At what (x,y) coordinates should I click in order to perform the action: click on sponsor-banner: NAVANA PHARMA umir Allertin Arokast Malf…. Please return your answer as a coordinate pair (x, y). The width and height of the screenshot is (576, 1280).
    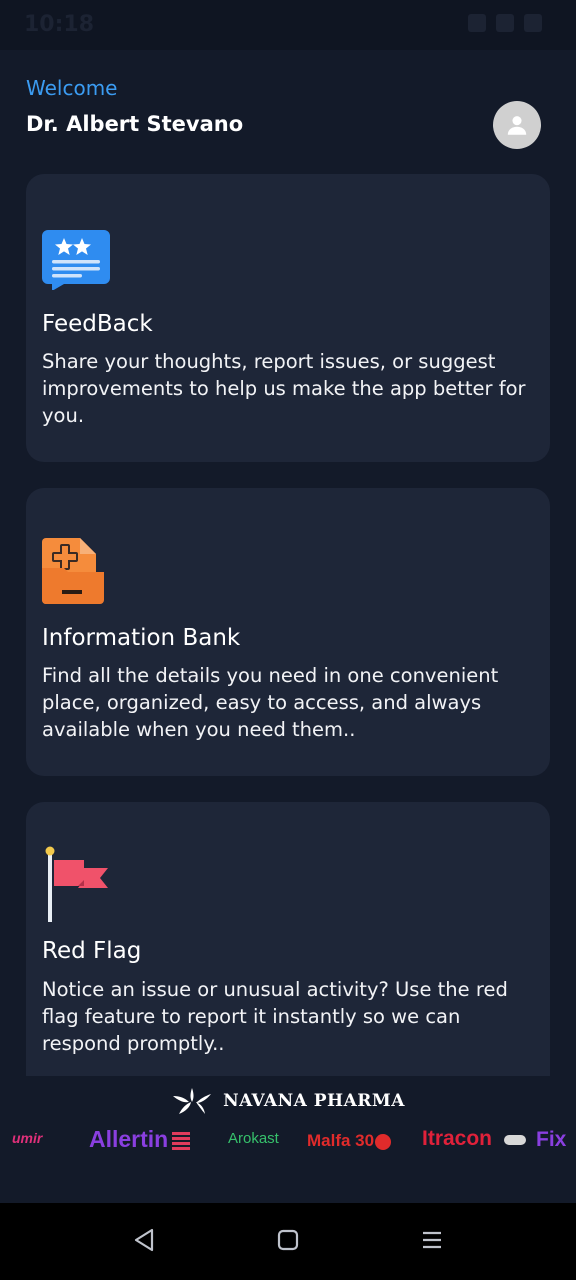
    Looking at the image, I should click on (288, 1139).